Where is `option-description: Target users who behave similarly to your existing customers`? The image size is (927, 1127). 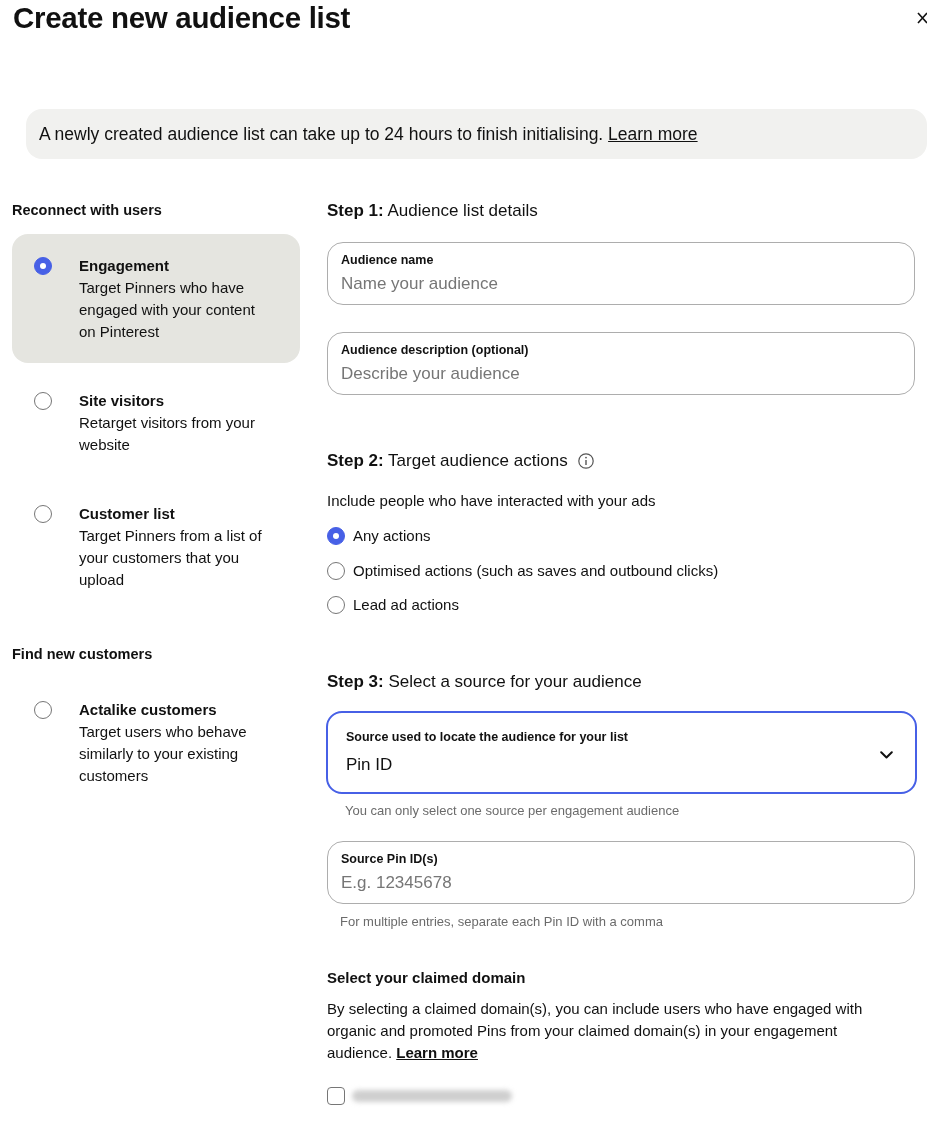 option-description: Target users who behave similarly to your existing customers is located at coordinates (163, 754).